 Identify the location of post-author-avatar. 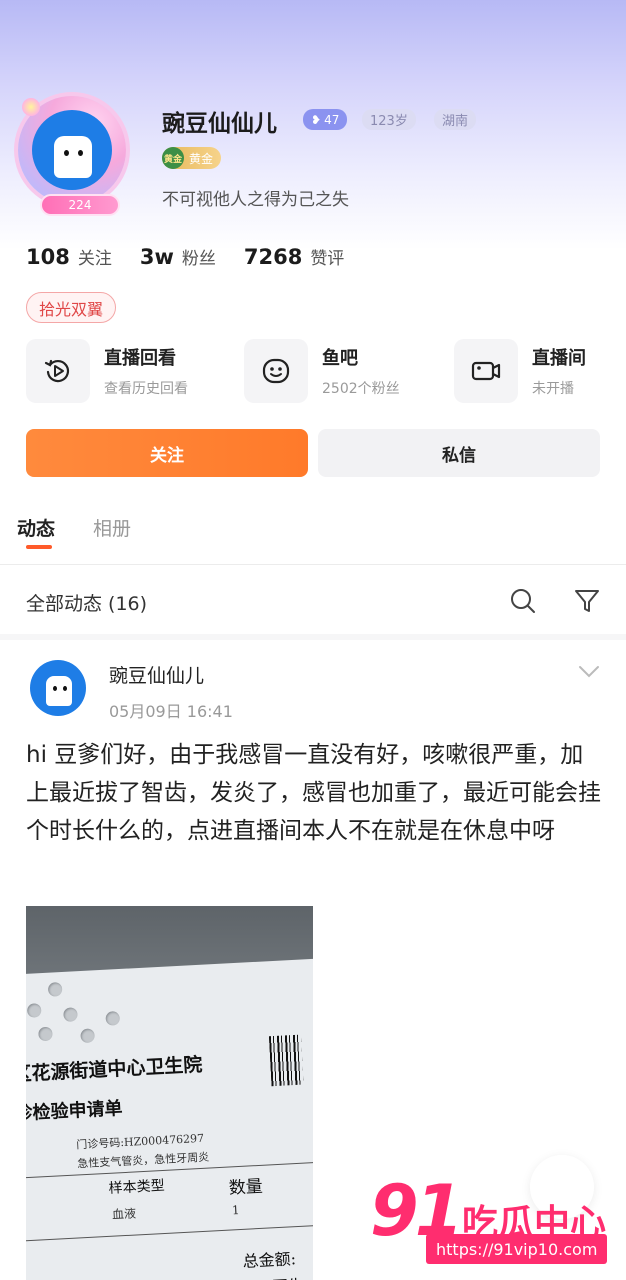
(58, 688).